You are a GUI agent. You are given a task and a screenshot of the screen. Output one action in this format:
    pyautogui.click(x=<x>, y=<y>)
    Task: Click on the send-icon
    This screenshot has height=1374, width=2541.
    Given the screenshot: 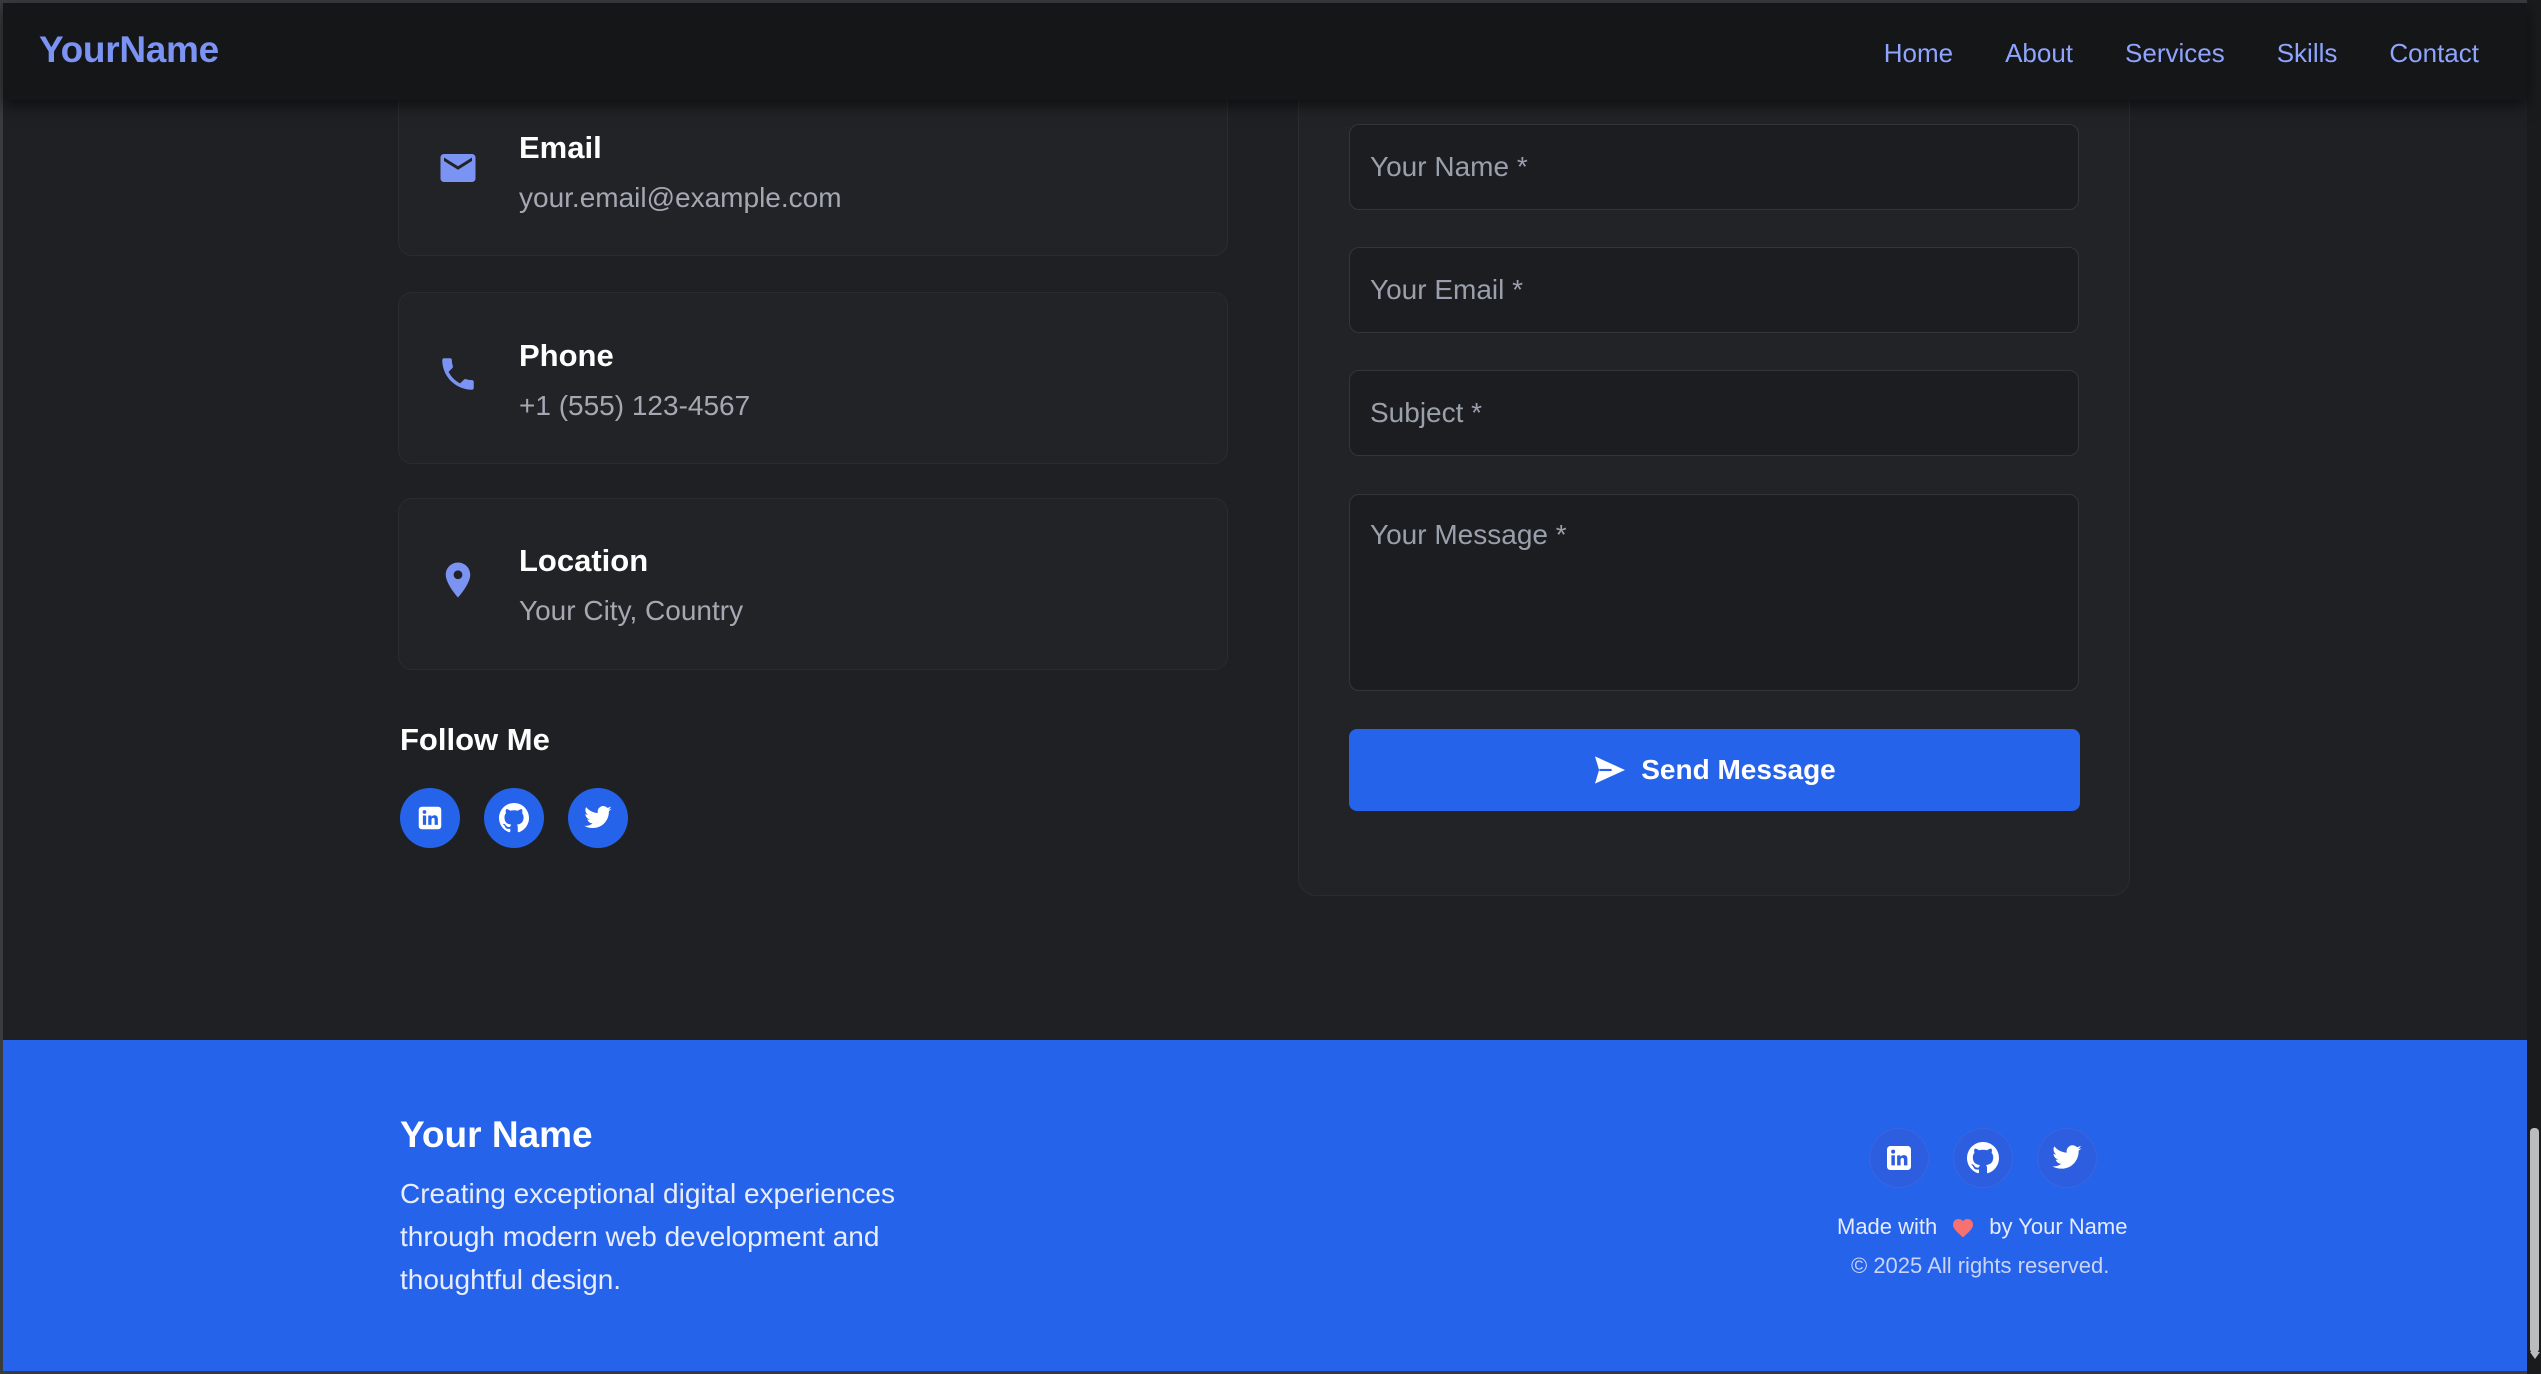 What is the action you would take?
    pyautogui.click(x=1610, y=770)
    